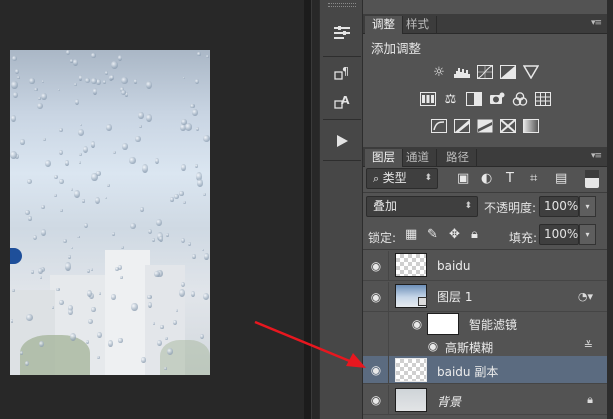  Describe the element at coordinates (463, 178) in the screenshot. I see `filter-pixel-icon: ▣` at that location.